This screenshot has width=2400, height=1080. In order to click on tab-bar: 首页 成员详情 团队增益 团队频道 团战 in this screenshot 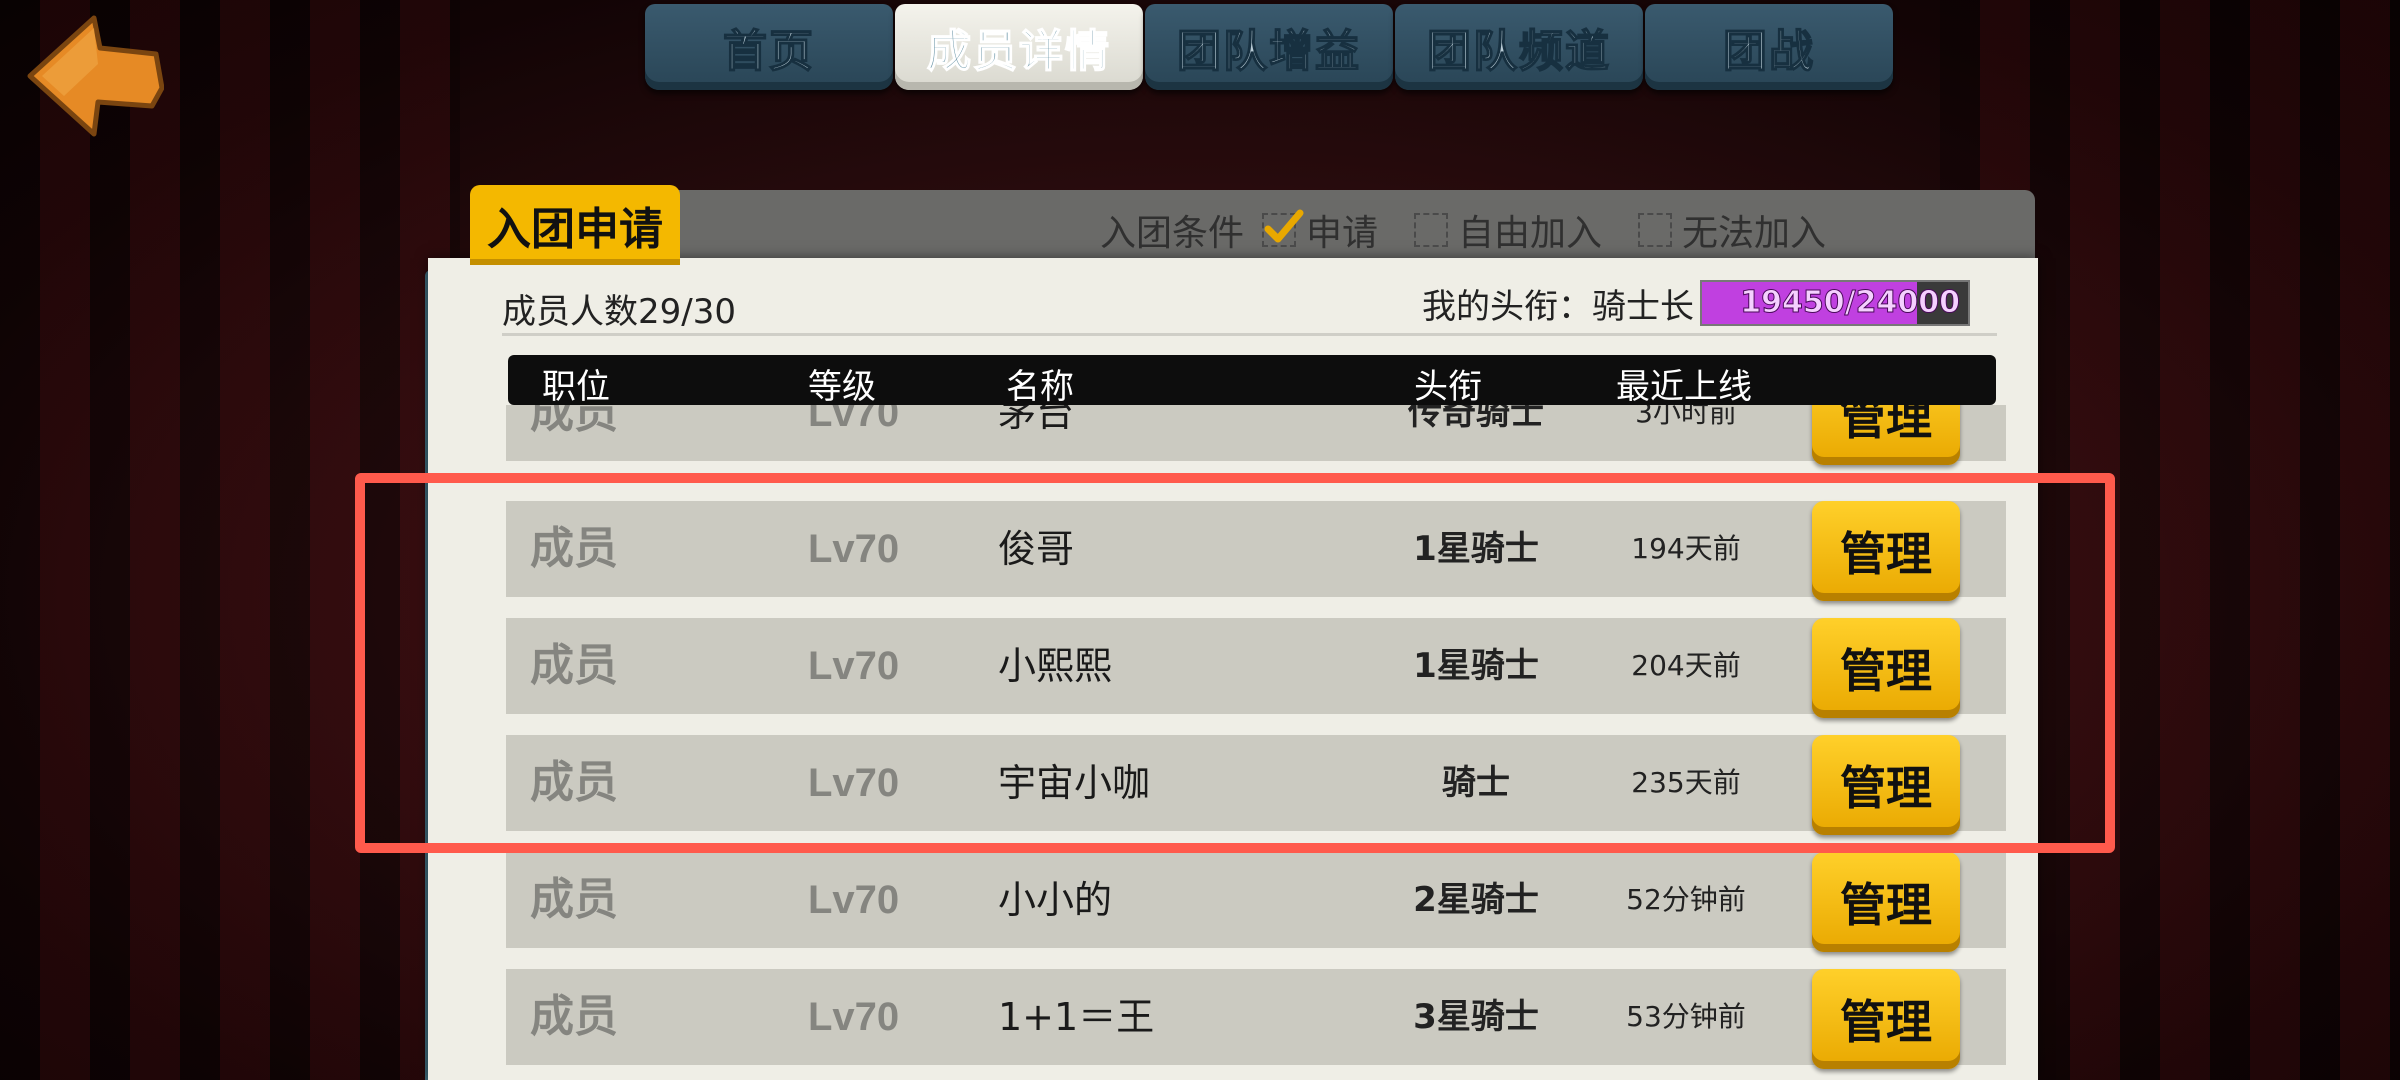, I will do `click(1270, 47)`.